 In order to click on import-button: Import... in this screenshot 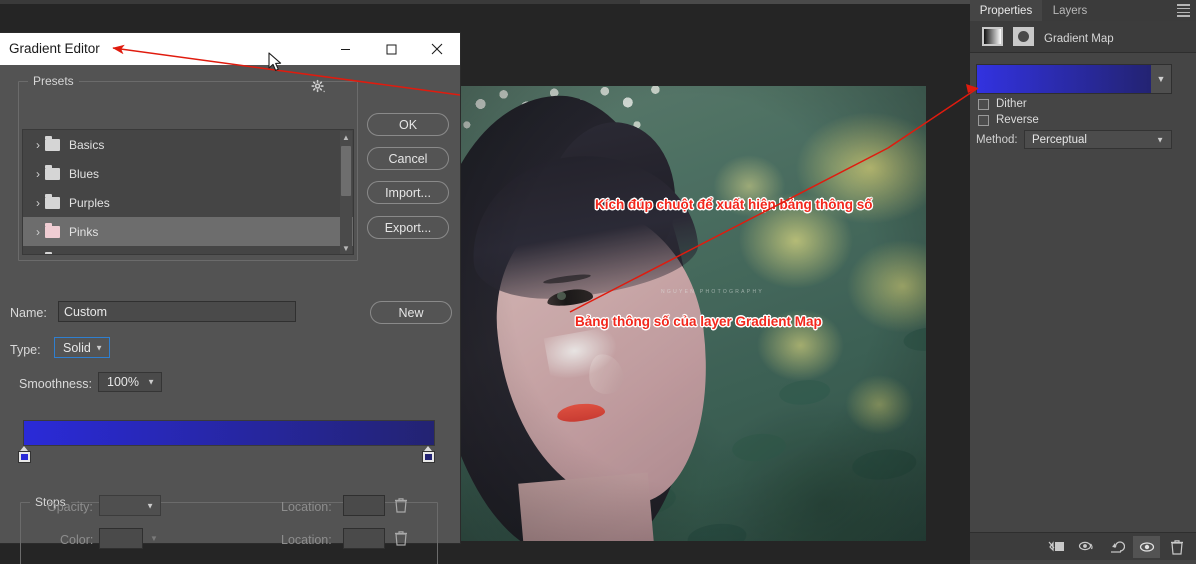, I will do `click(408, 192)`.